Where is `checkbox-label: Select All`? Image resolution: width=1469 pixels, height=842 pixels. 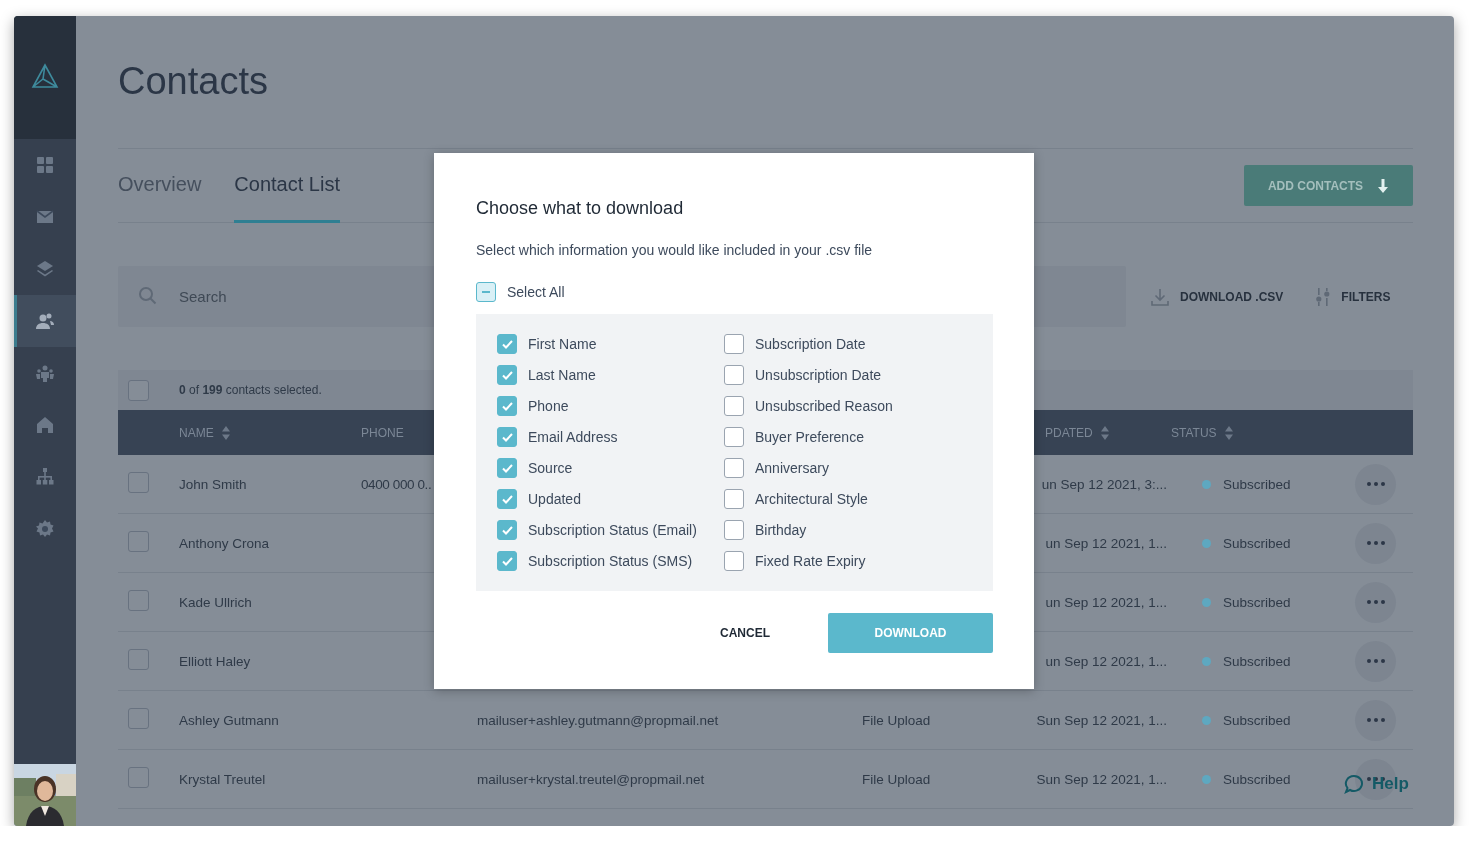
checkbox-label: Select All is located at coordinates (536, 292).